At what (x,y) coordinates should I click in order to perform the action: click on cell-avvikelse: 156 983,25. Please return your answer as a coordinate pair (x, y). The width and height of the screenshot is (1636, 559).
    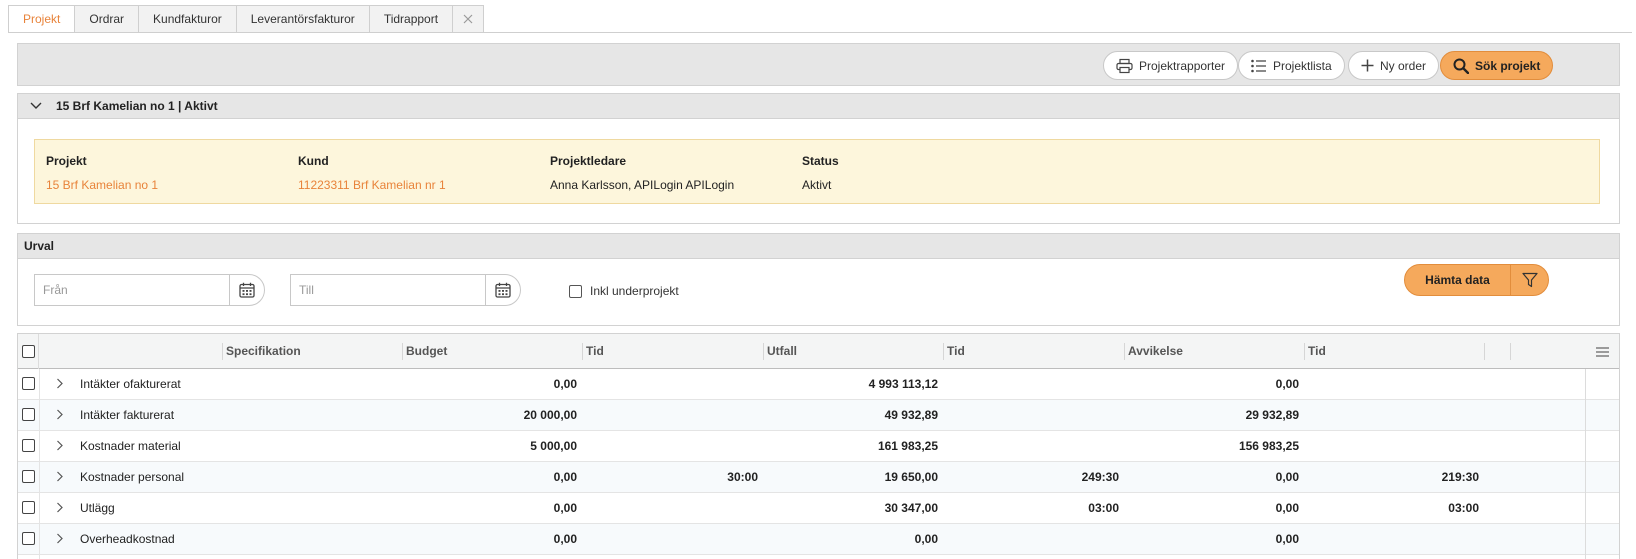
    Looking at the image, I should click on (1268, 446).